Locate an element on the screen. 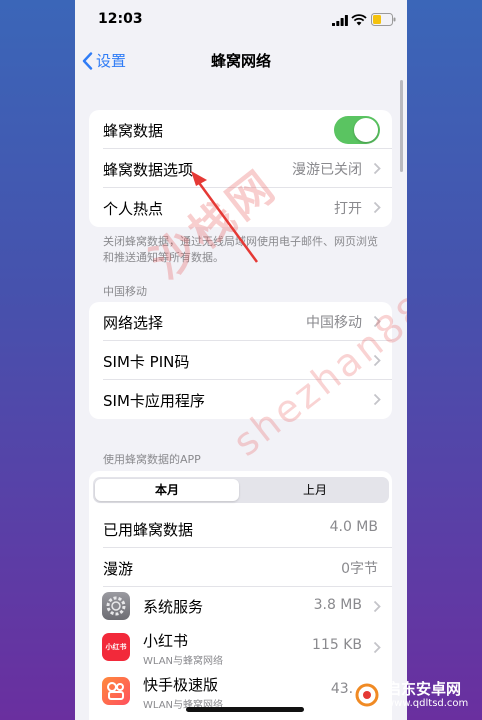  brand-logo-icon is located at coordinates (367, 695).